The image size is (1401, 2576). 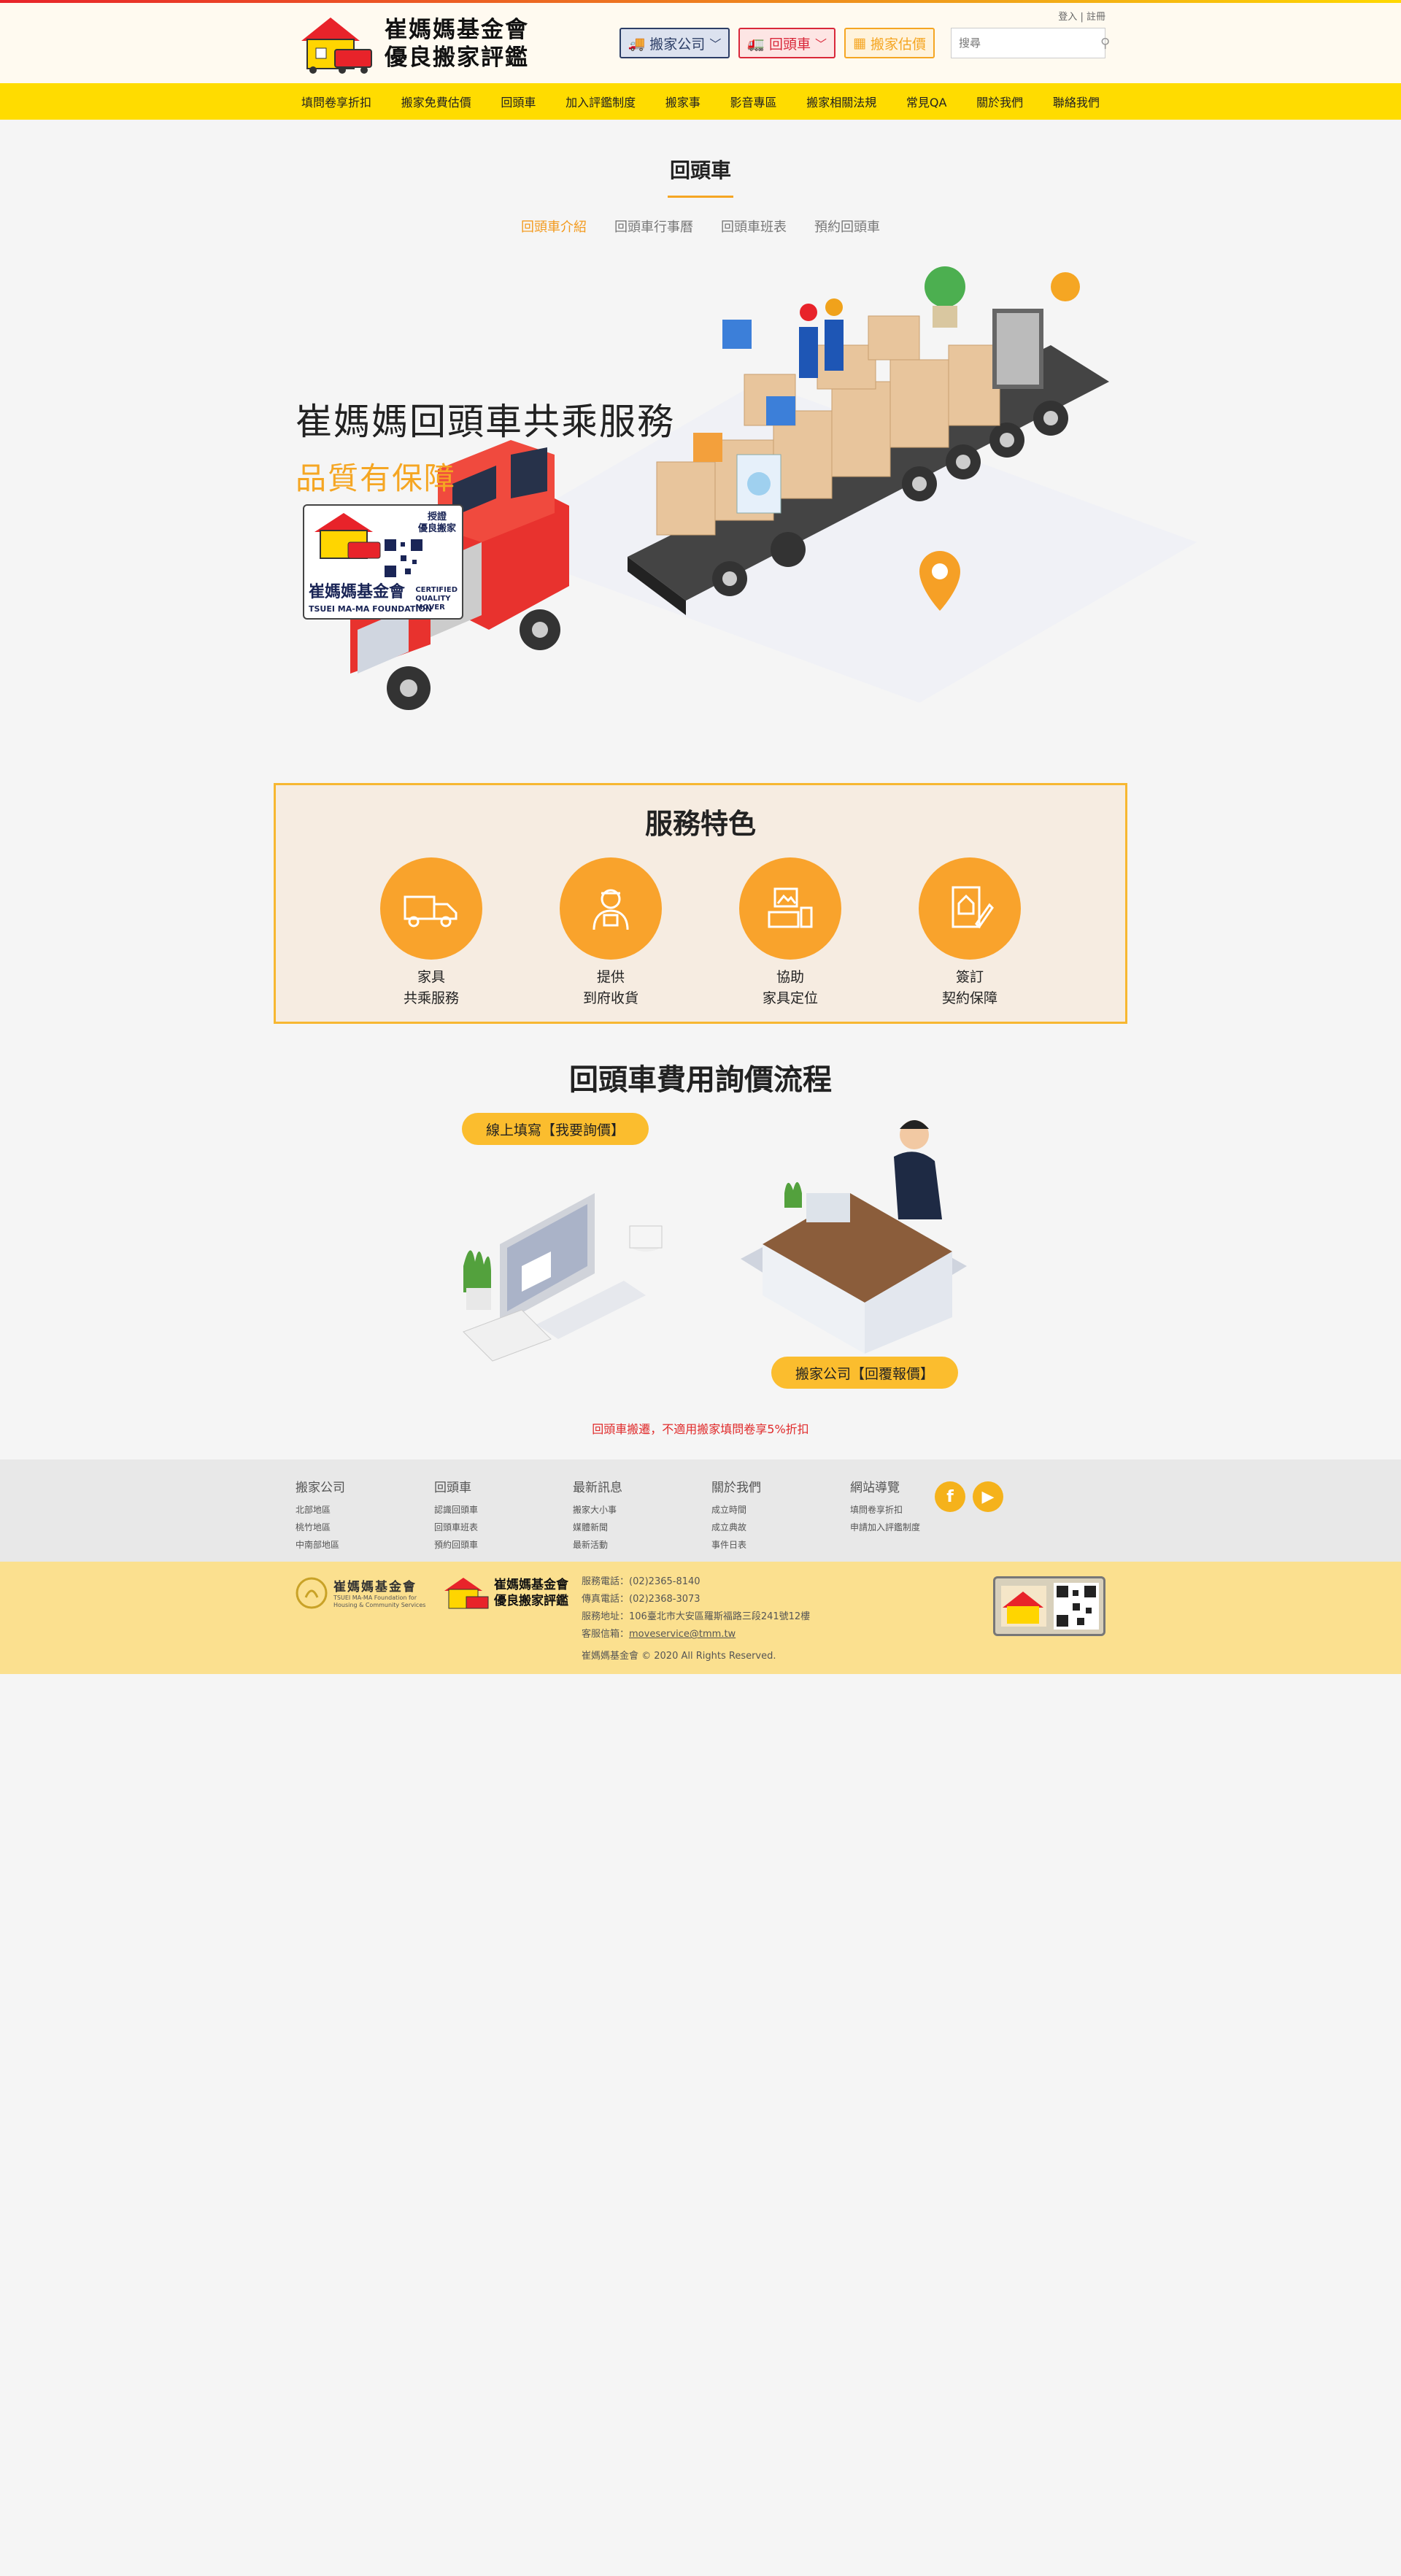 What do you see at coordinates (700, 197) in the screenshot?
I see `title-underline` at bounding box center [700, 197].